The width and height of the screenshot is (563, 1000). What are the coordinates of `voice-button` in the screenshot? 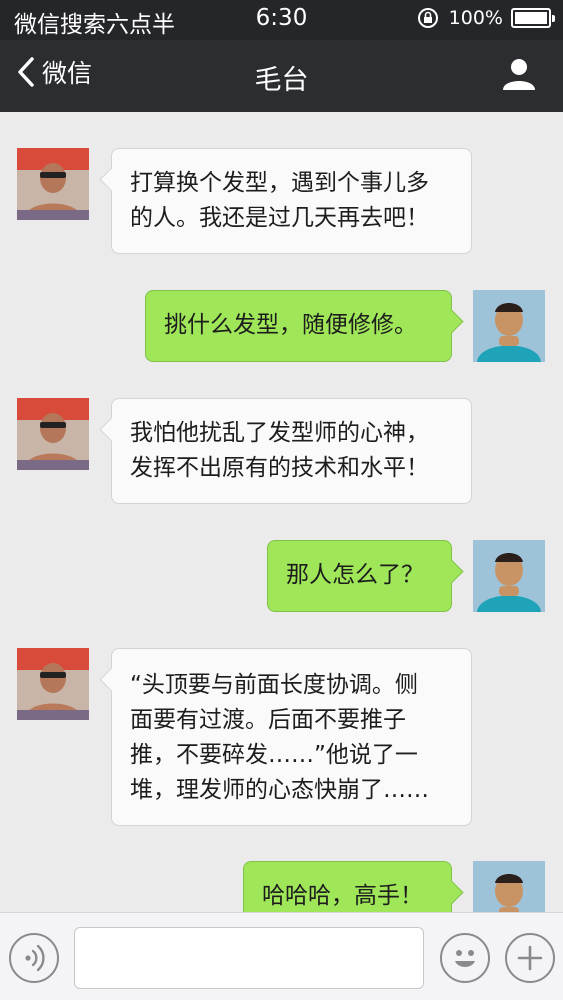 It's located at (34, 958).